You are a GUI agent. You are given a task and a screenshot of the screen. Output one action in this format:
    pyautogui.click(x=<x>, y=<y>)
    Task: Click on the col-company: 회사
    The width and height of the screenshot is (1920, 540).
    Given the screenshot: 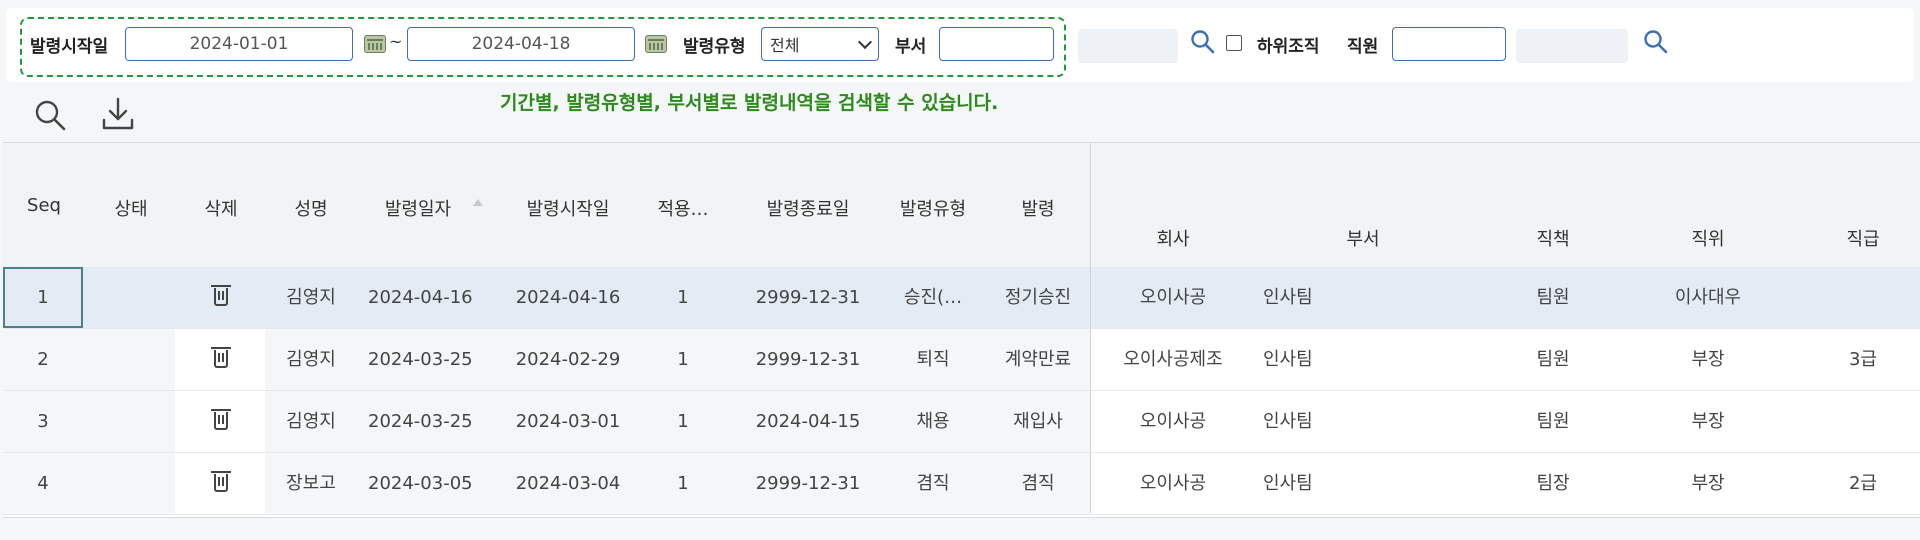 What is the action you would take?
    pyautogui.click(x=1173, y=238)
    